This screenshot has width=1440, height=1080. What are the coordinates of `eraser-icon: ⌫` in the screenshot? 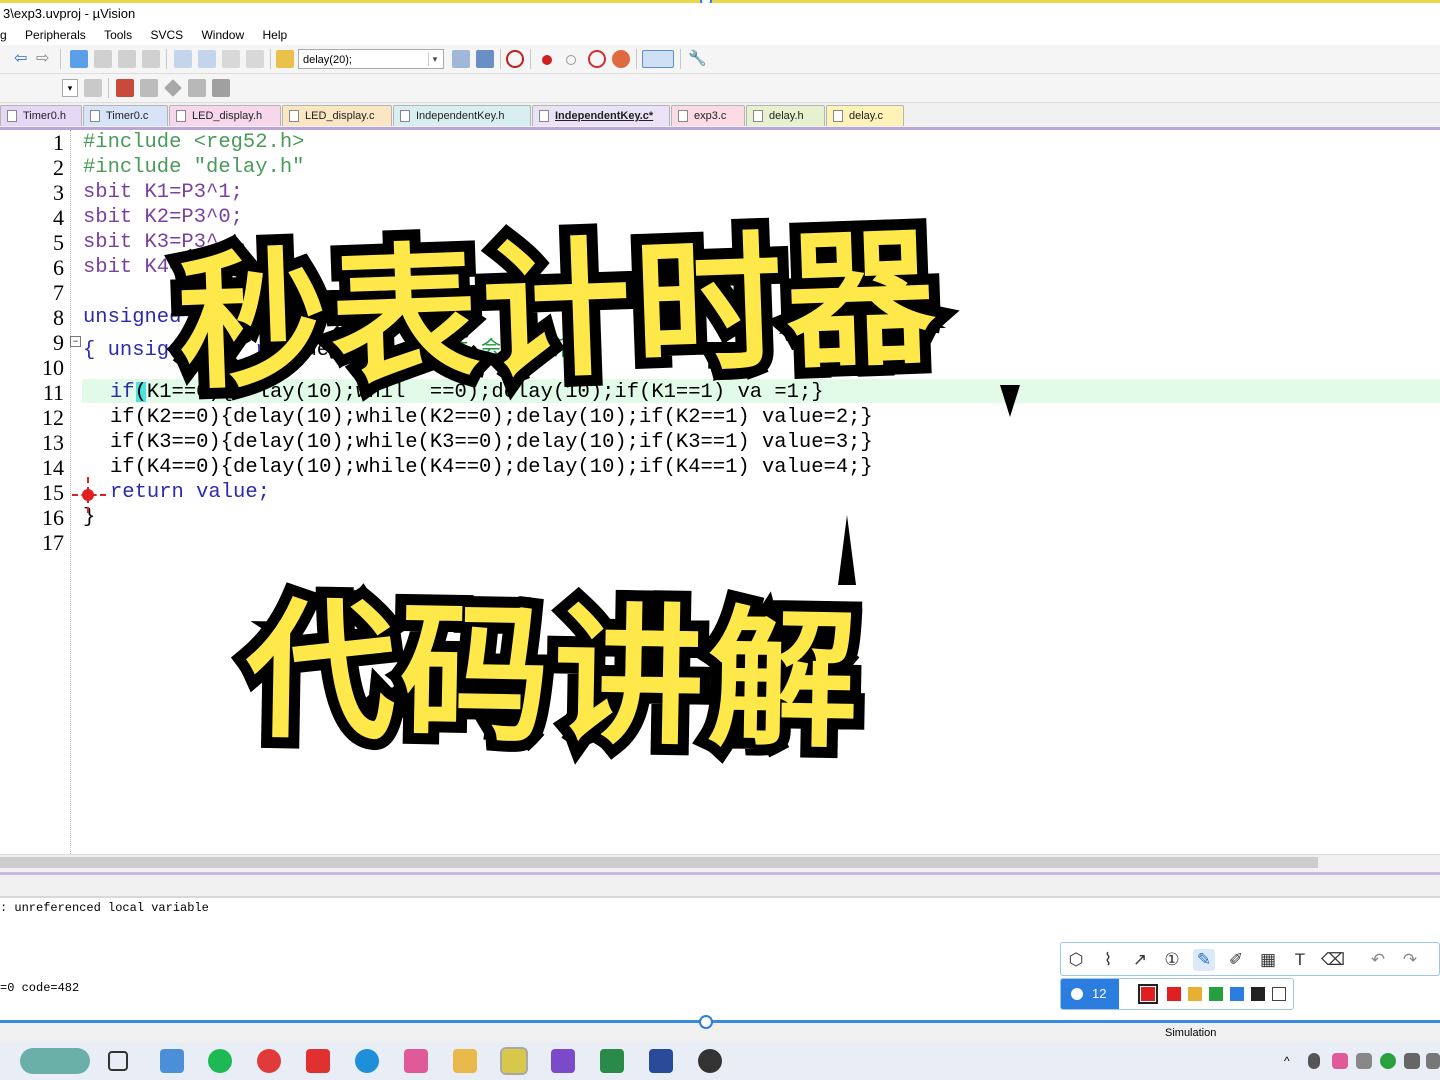 It's located at (1333, 960).